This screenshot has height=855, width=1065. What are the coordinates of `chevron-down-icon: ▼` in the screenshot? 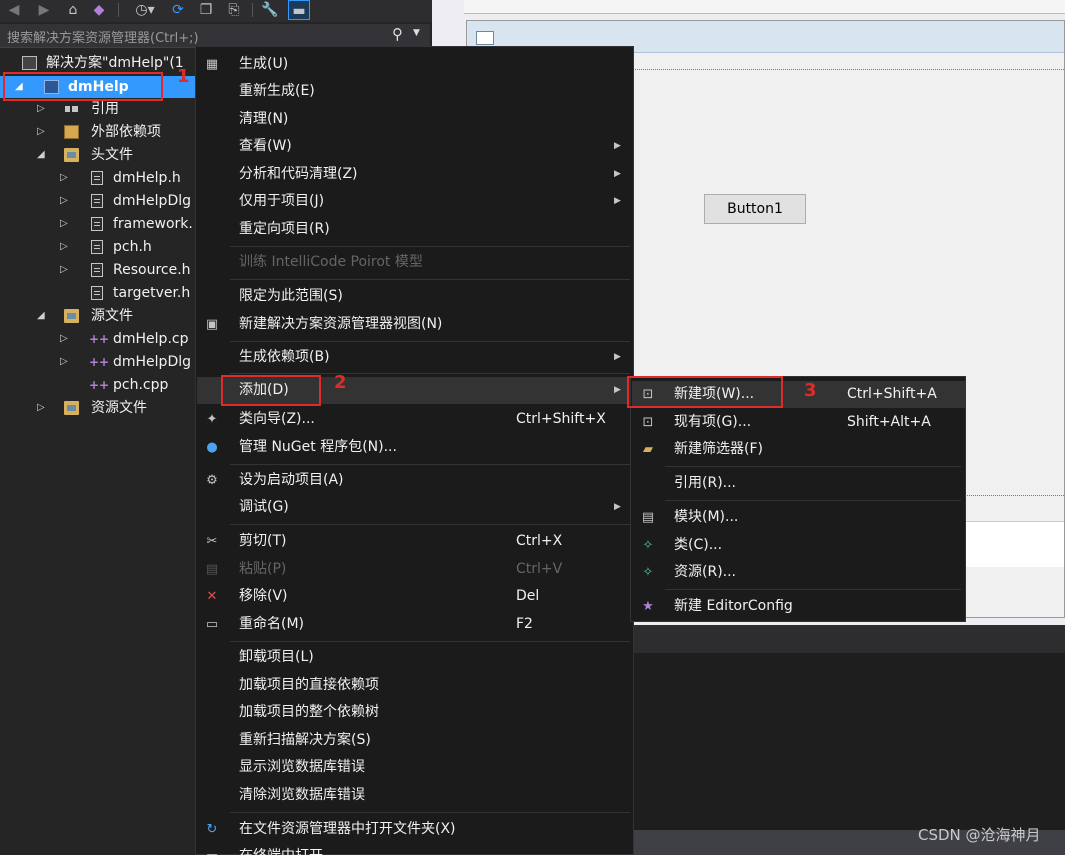 It's located at (416, 33).